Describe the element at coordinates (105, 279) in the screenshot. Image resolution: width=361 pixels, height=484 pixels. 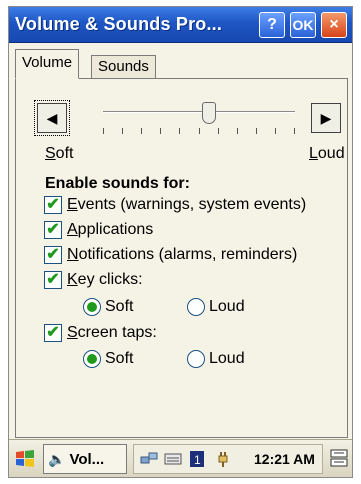
I see `checkbox-key-clicks-label: Key clicks:` at that location.